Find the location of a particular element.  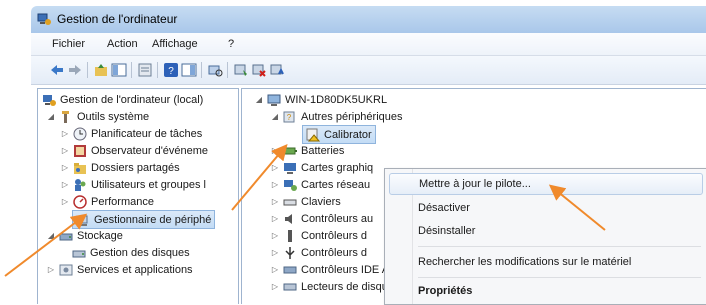

tree-item-users-groups: ▷ Utilisateurs et groupes l is located at coordinates (133, 184).